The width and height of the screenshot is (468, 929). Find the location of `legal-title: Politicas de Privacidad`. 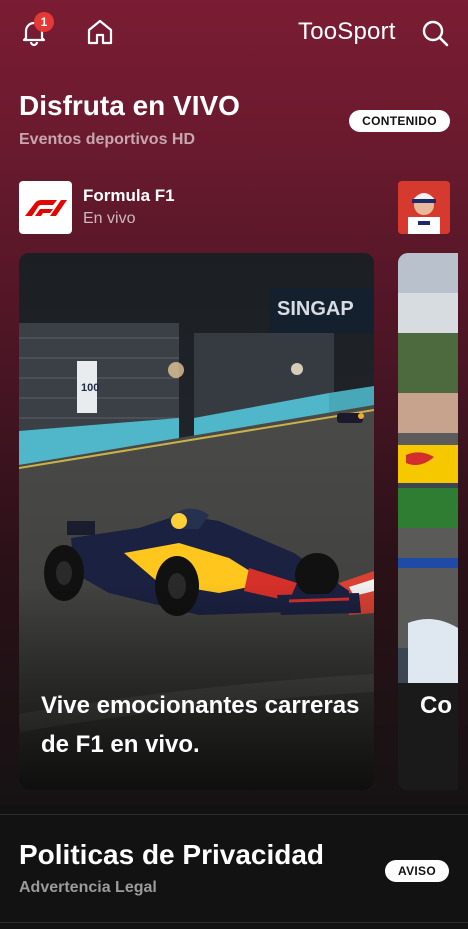

legal-title: Politicas de Privacidad is located at coordinates (171, 855).